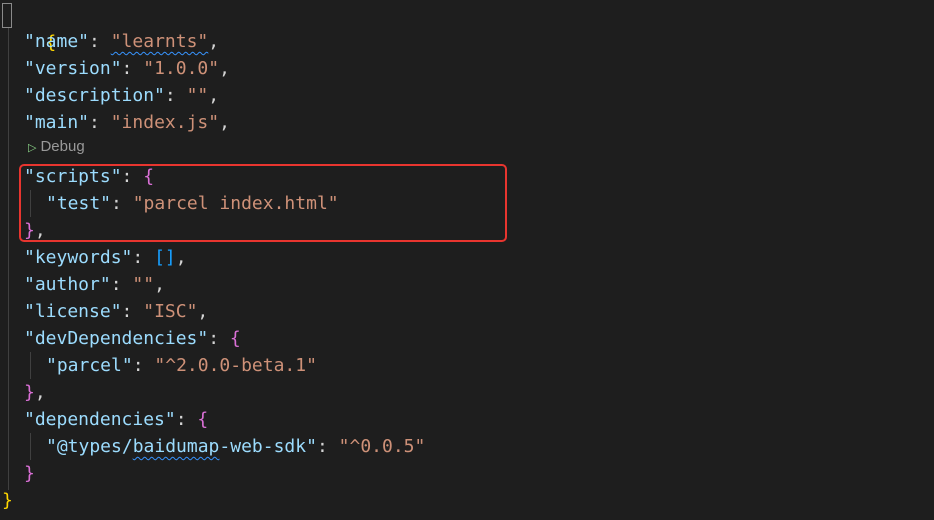  What do you see at coordinates (176, 446) in the screenshot?
I see `json-key-baidumap-squiggle: baidumap` at bounding box center [176, 446].